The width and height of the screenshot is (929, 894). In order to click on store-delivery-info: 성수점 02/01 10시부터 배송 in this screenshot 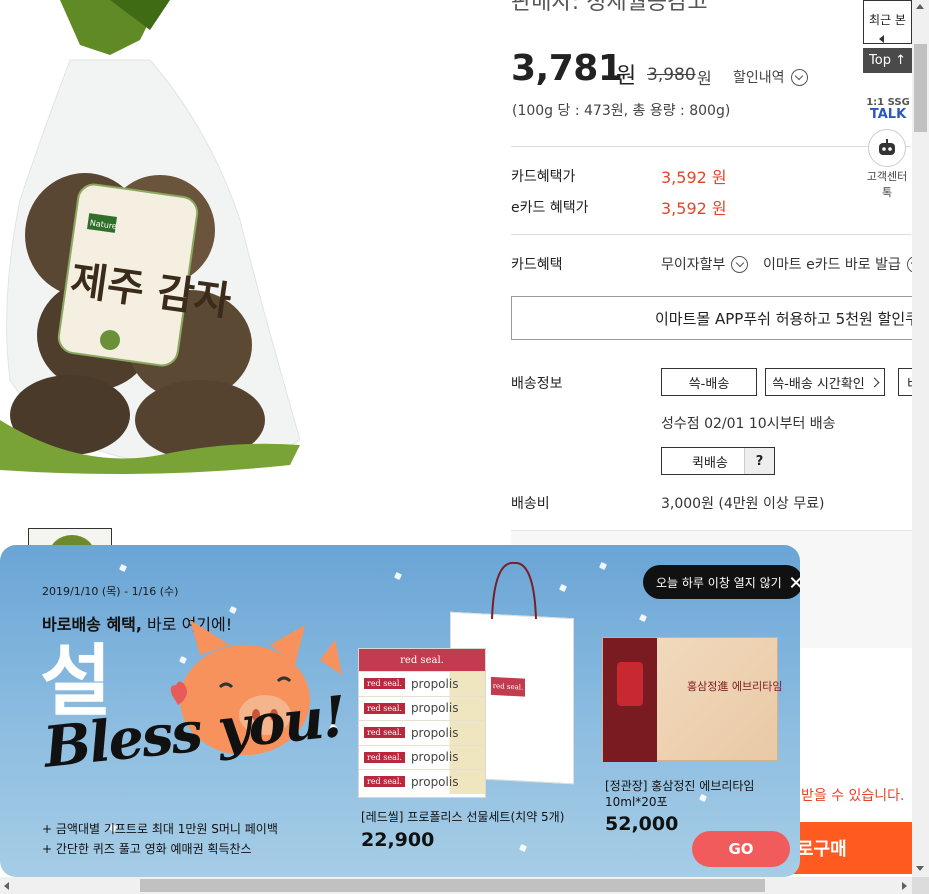, I will do `click(748, 424)`.